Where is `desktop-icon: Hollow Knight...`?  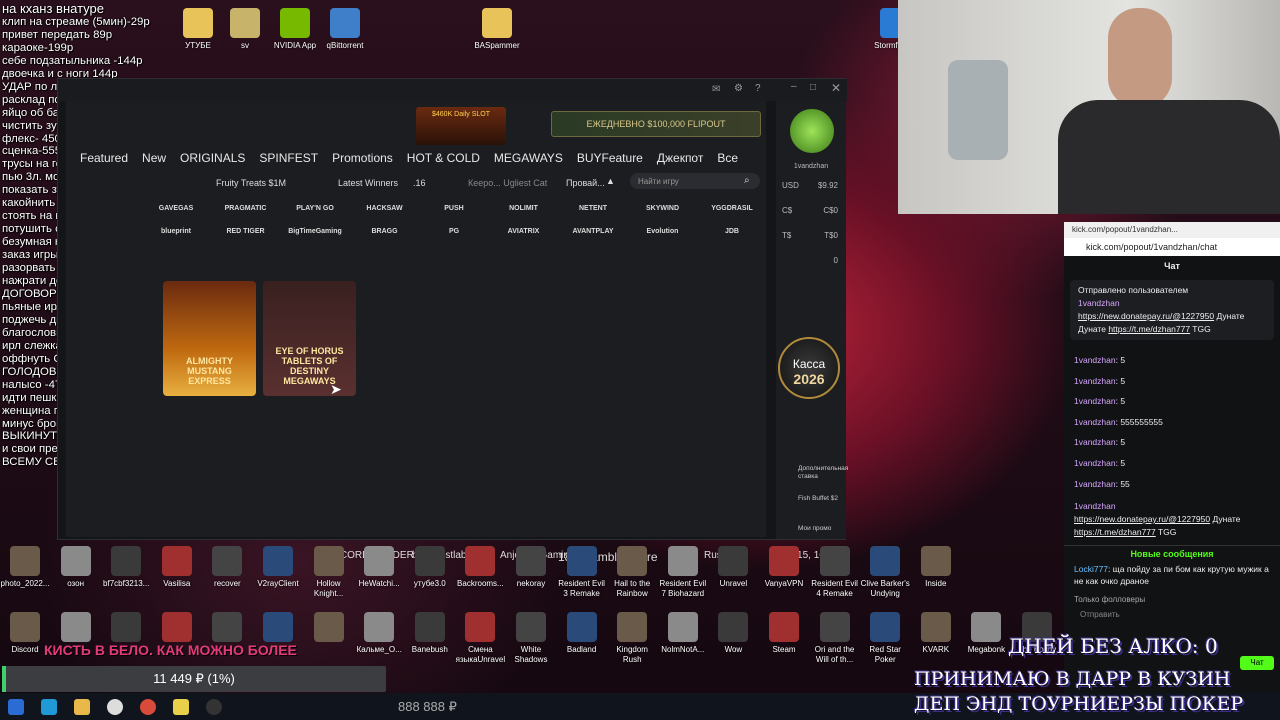 desktop-icon: Hollow Knight... is located at coordinates (329, 572).